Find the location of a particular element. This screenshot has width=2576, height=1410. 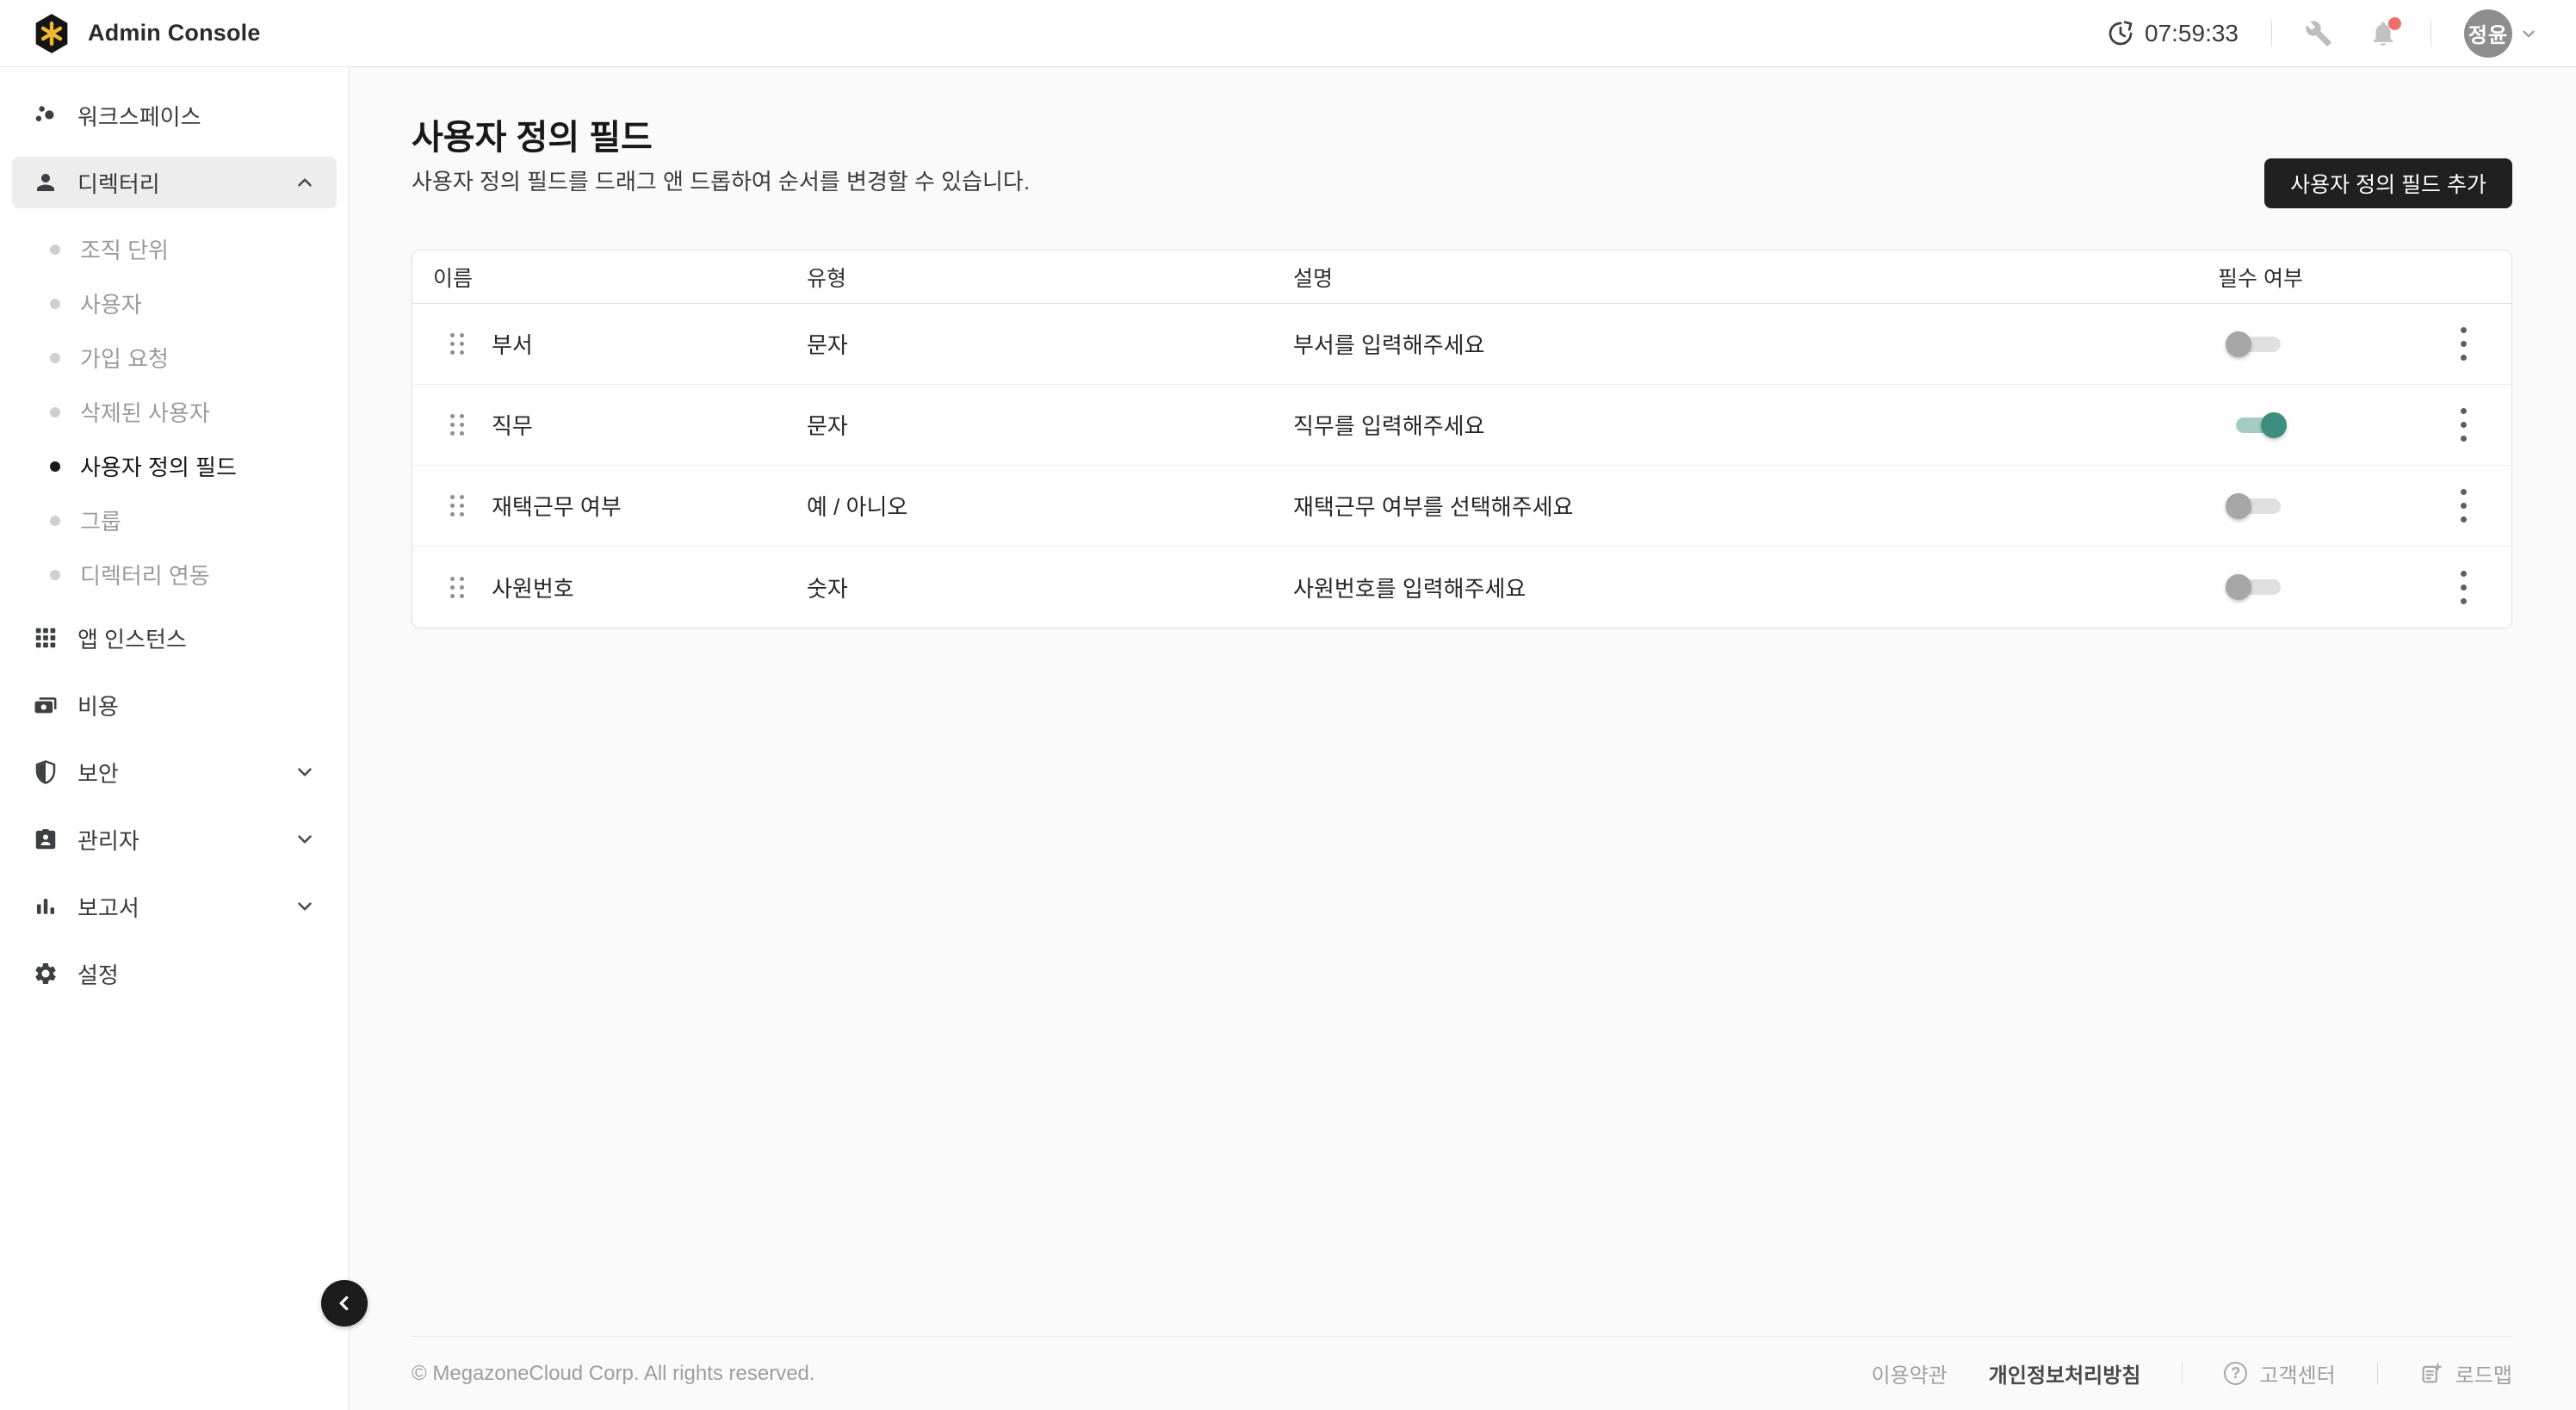

topbar-divider is located at coordinates (2271, 33).